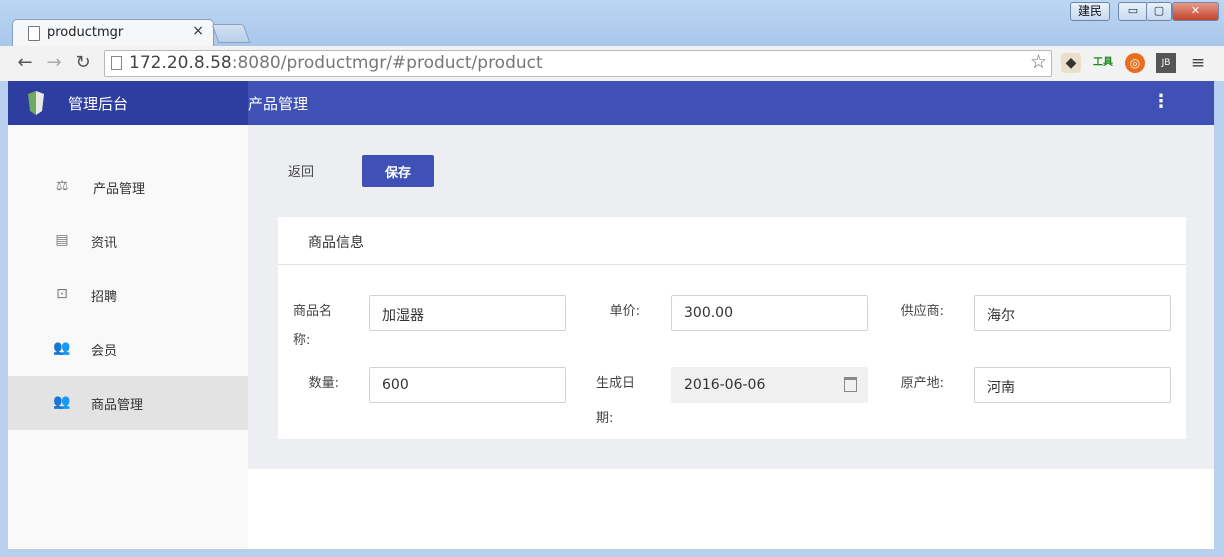 This screenshot has width=1224, height=557. Describe the element at coordinates (612, 553) in the screenshot. I see `window-frame-bottom` at that location.